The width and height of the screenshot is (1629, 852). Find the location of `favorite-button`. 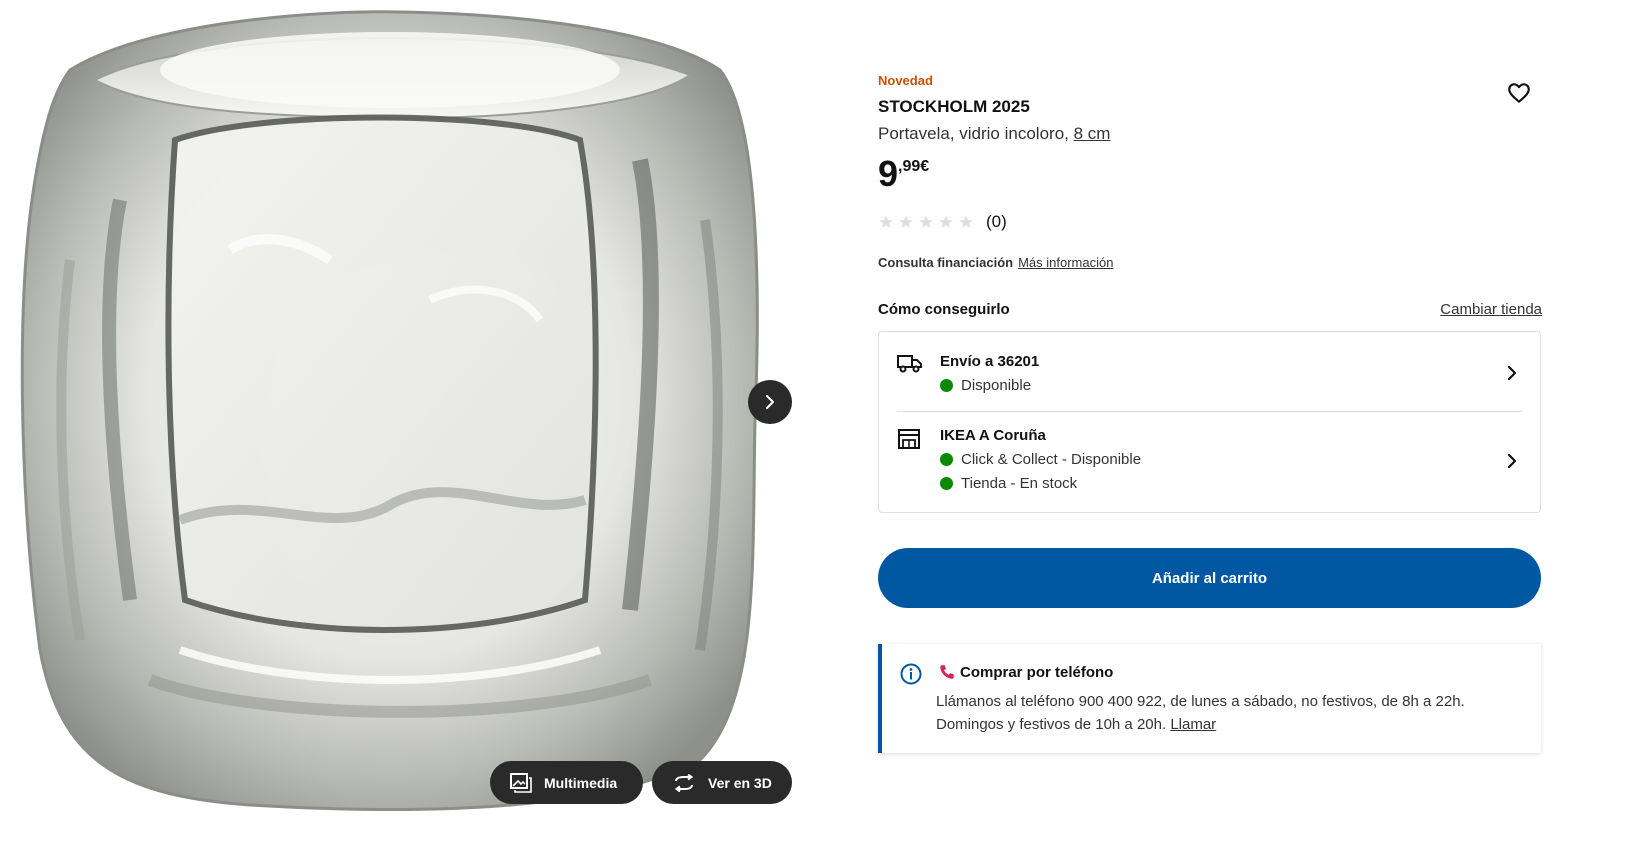

favorite-button is located at coordinates (1519, 93).